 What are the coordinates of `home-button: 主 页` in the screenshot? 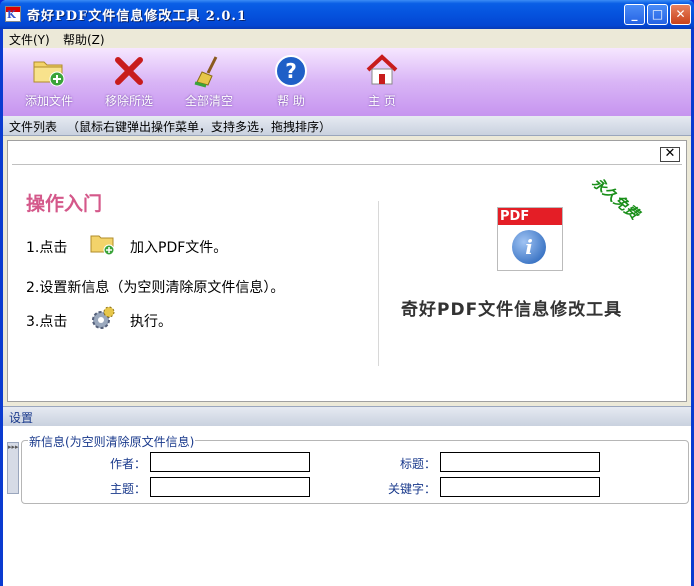 It's located at (382, 81).